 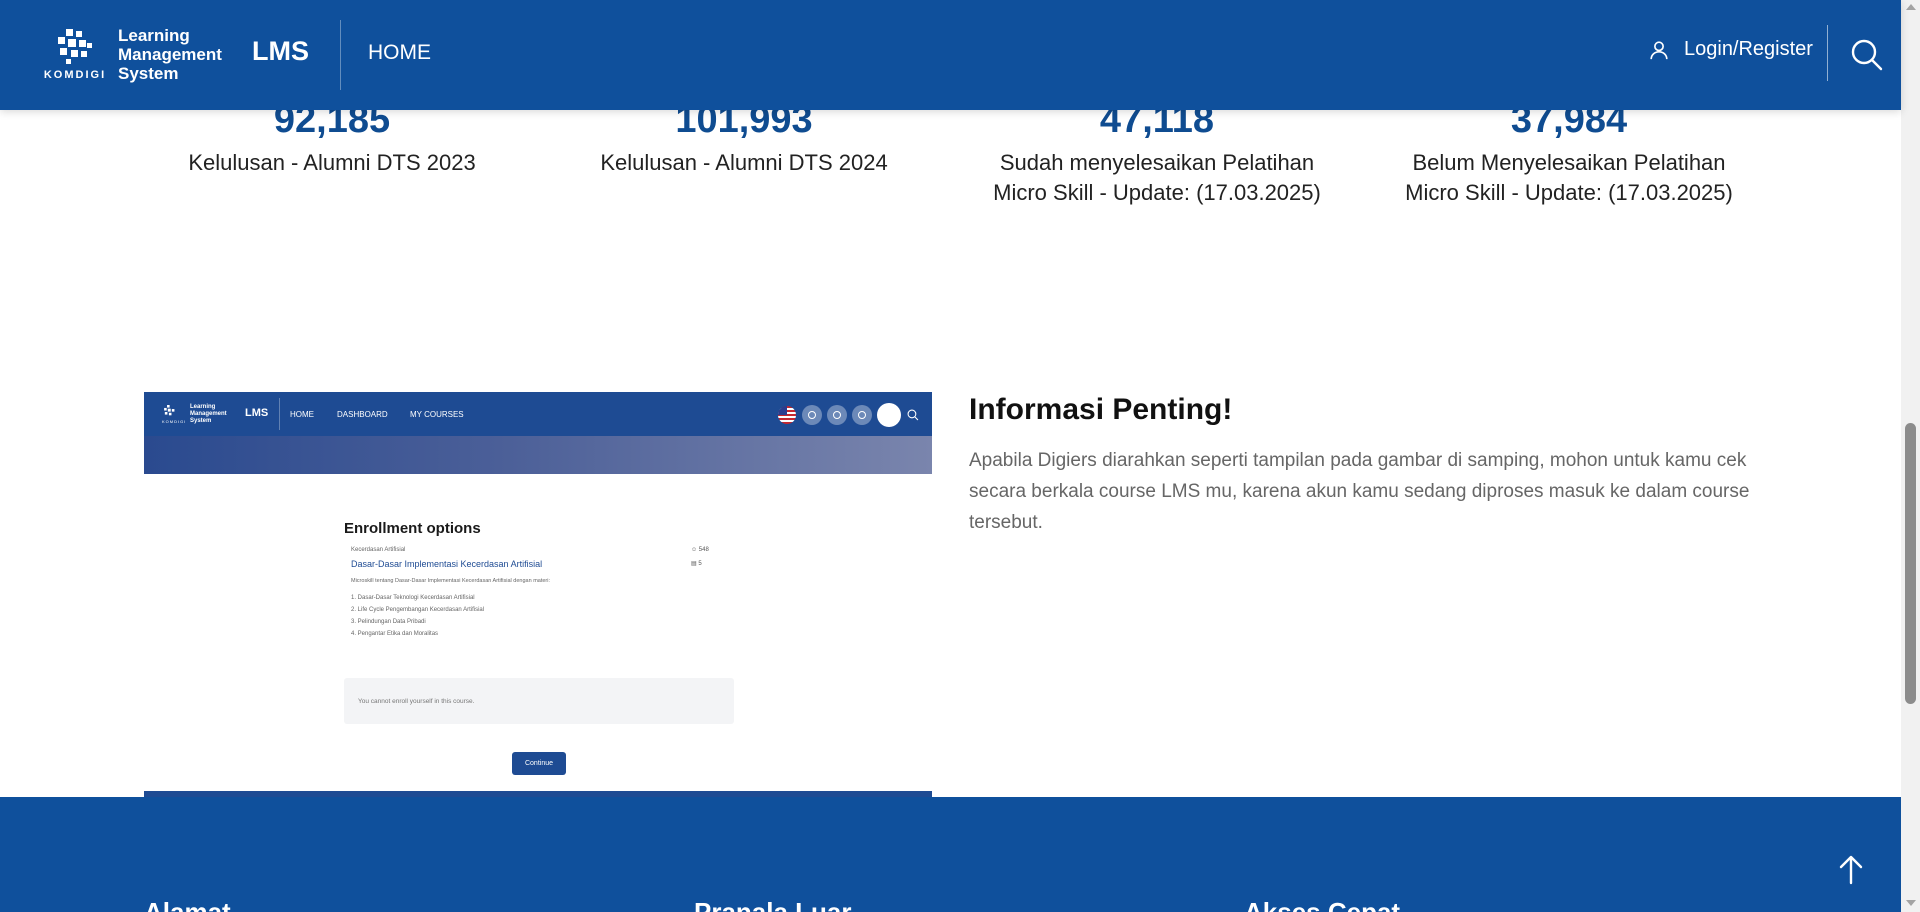 What do you see at coordinates (1101, 409) in the screenshot?
I see `info-title: Informasi Penting!` at bounding box center [1101, 409].